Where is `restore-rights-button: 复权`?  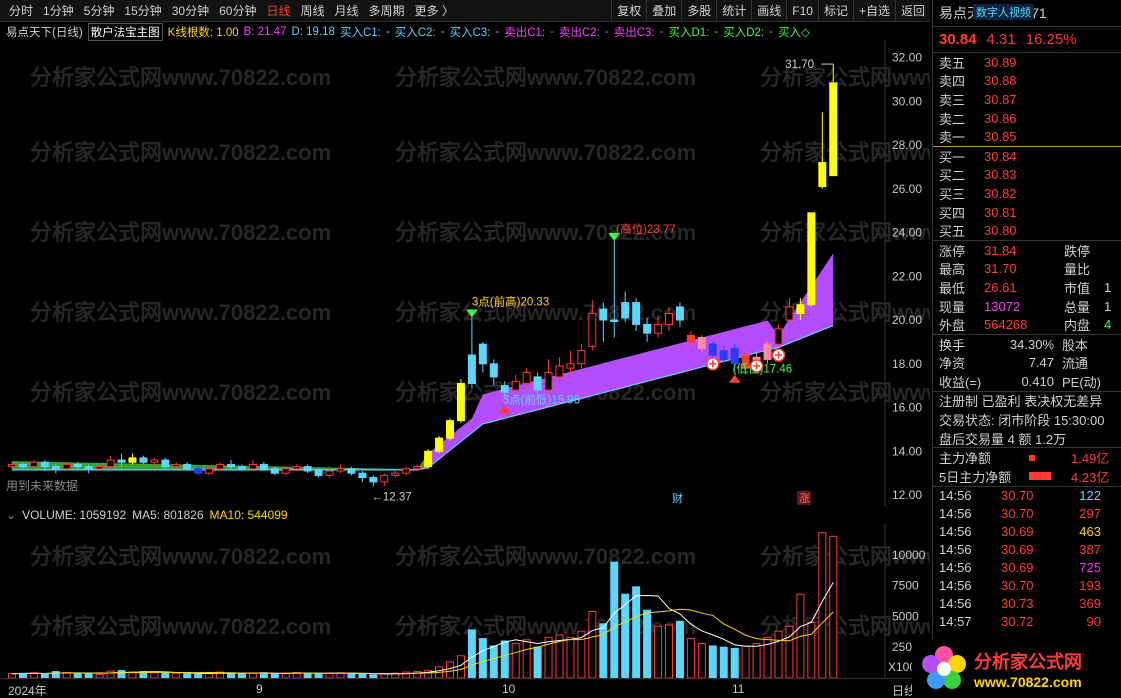
restore-rights-button: 复权 is located at coordinates (628, 11).